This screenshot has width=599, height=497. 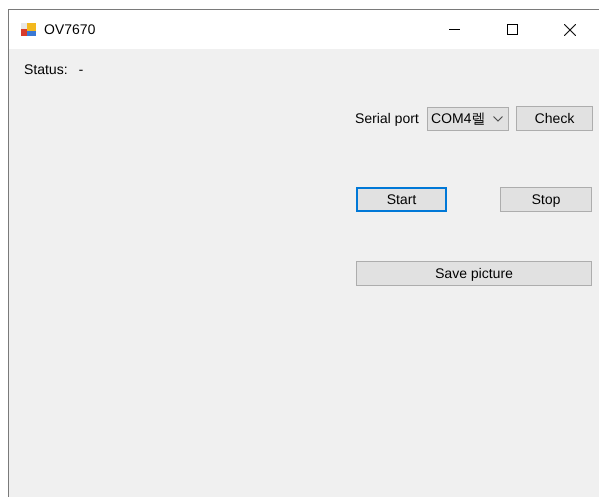 What do you see at coordinates (46, 69) in the screenshot?
I see `status-label: Status:` at bounding box center [46, 69].